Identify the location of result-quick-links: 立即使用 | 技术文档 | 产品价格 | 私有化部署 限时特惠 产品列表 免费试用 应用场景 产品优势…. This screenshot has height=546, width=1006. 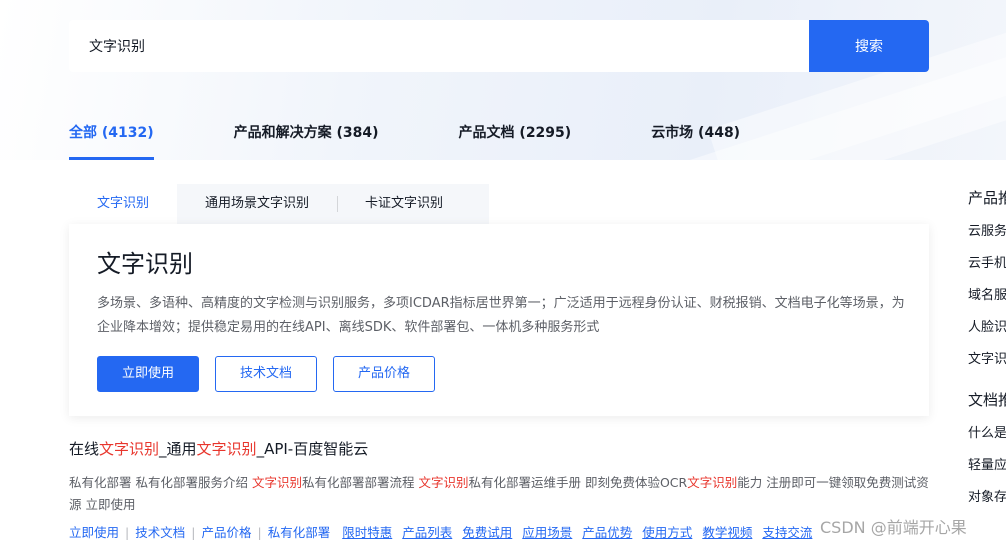
(504, 533).